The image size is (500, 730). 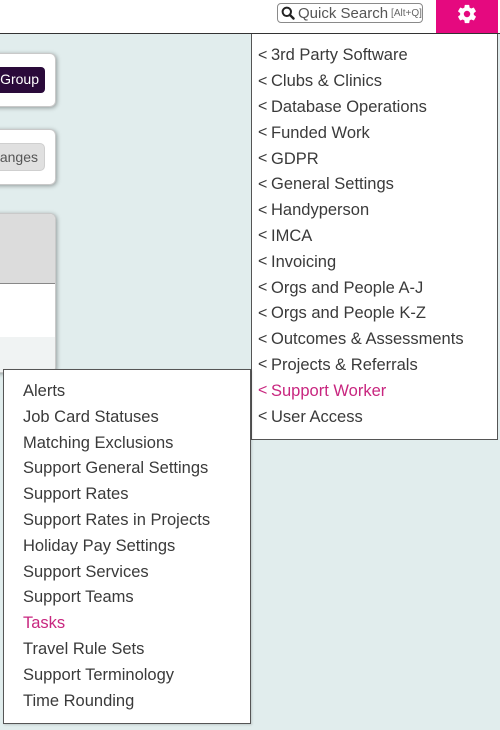 I want to click on quick-search-button: Quick Search [Alt+Q], so click(x=350, y=13).